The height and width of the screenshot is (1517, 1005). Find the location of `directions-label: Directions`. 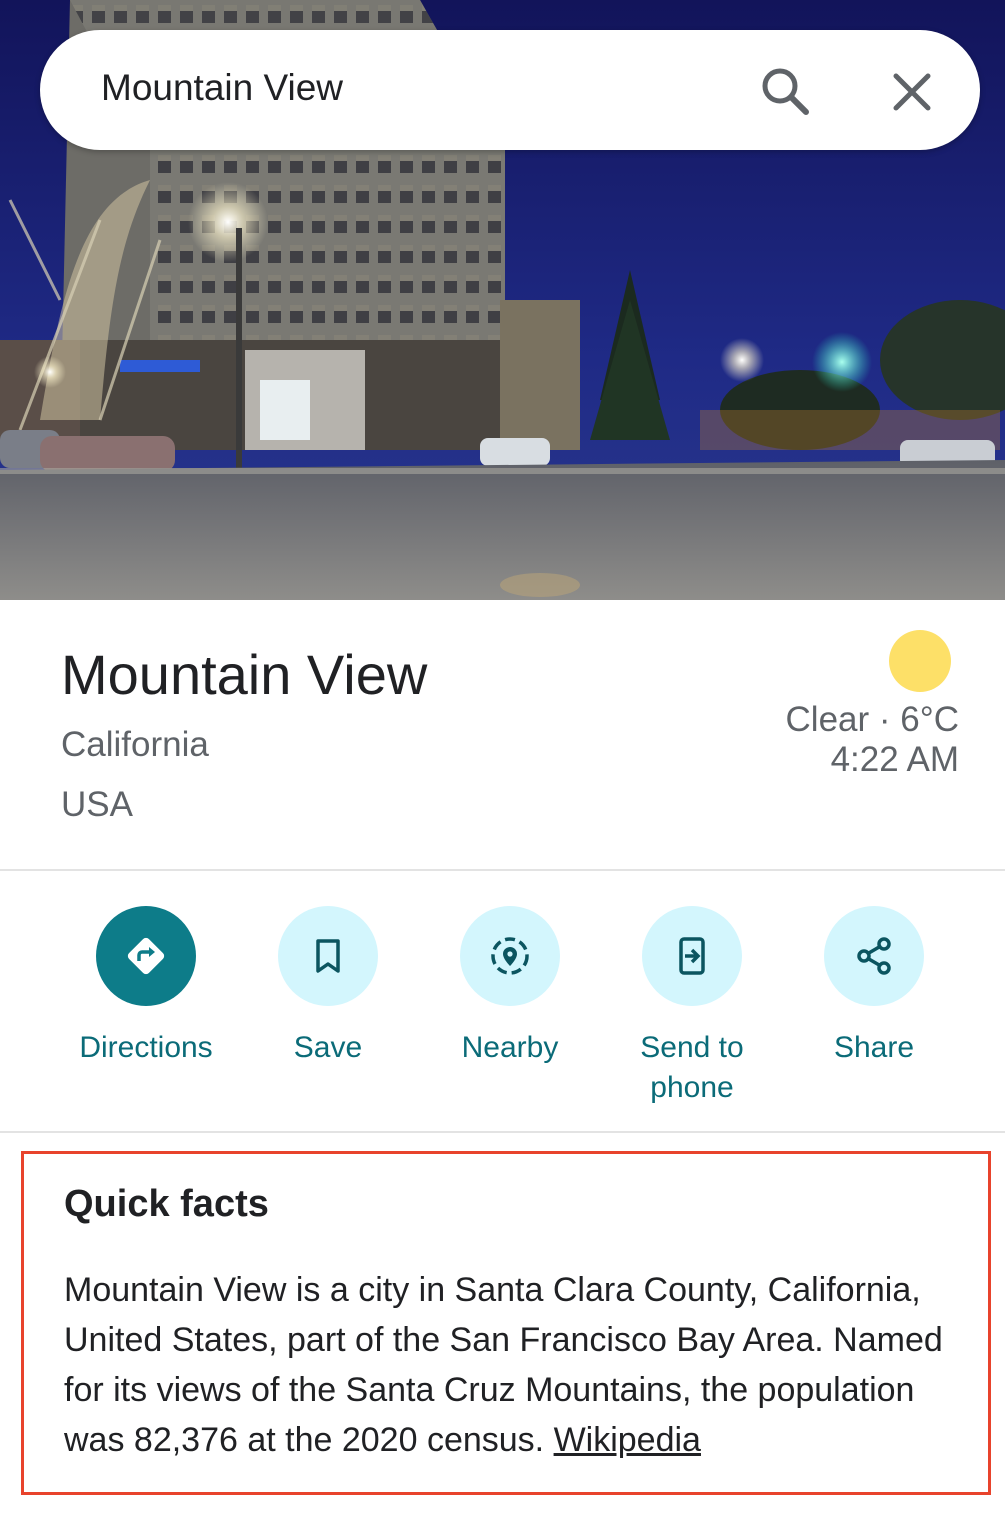

directions-label: Directions is located at coordinates (146, 1047).